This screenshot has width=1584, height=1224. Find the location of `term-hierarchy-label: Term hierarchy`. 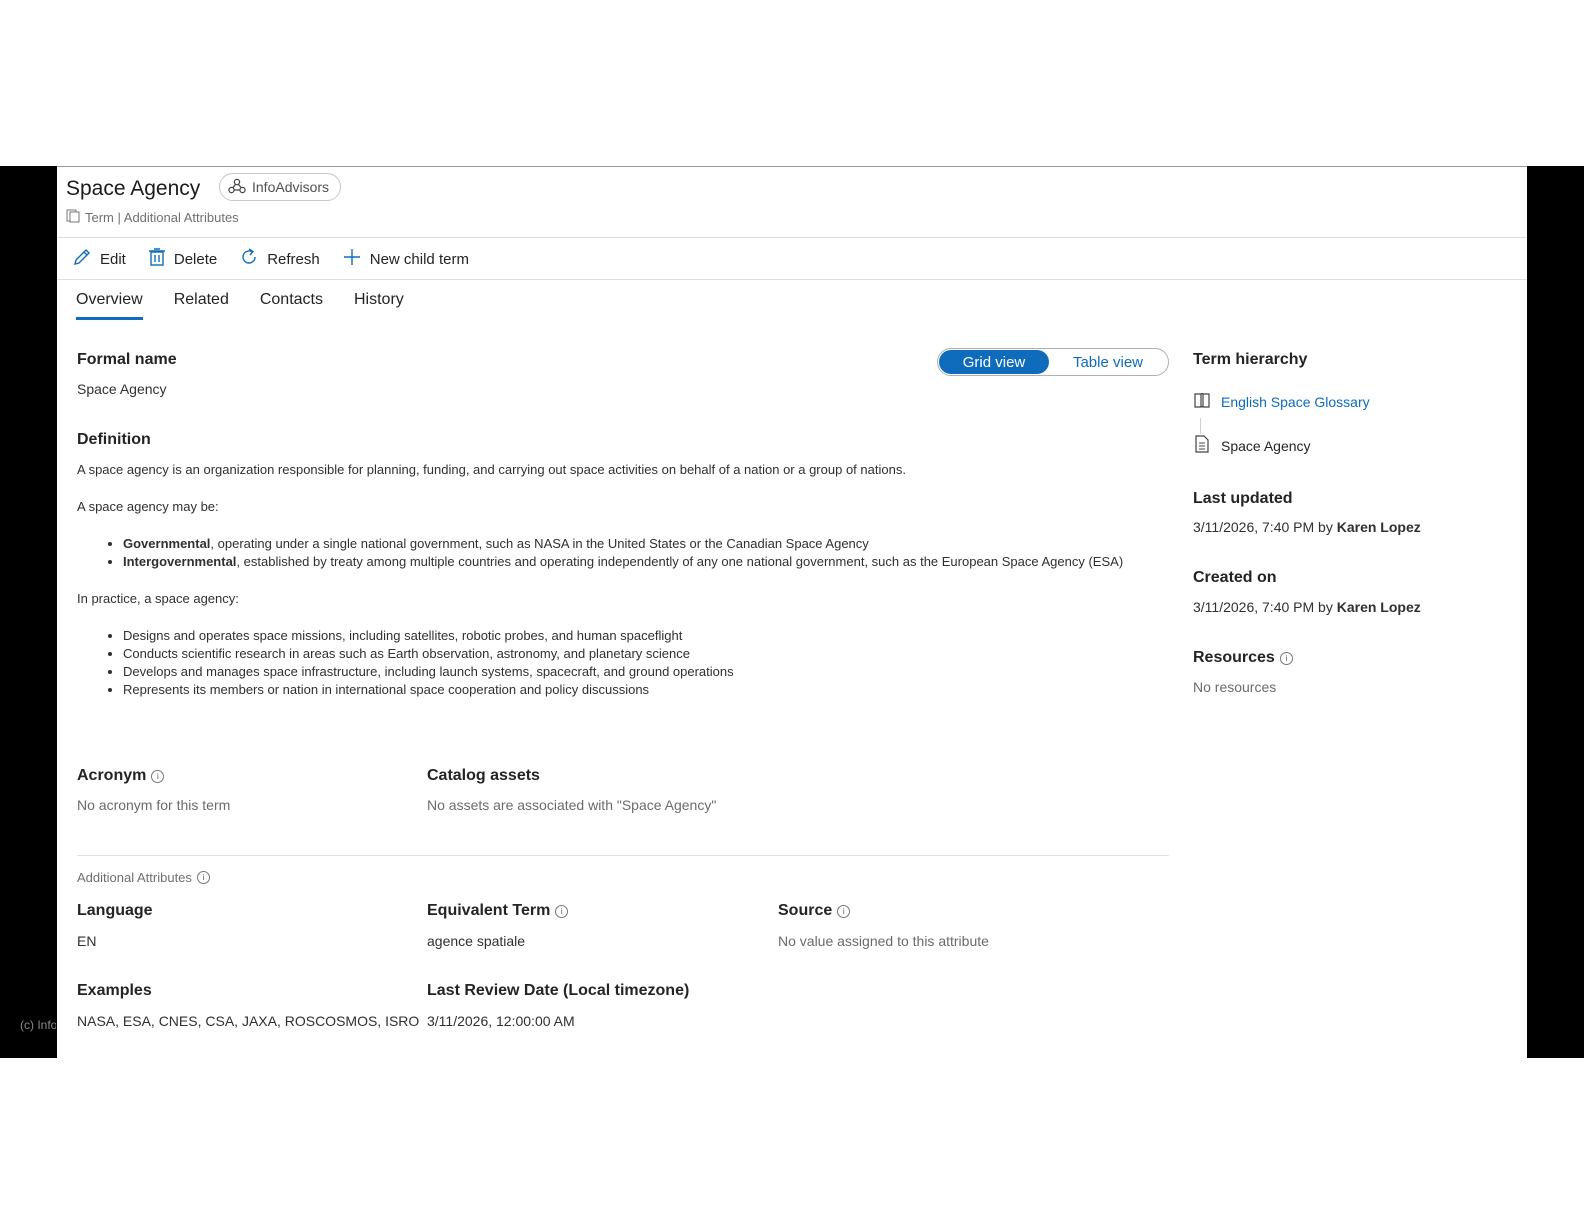

term-hierarchy-label: Term hierarchy is located at coordinates (1250, 359).